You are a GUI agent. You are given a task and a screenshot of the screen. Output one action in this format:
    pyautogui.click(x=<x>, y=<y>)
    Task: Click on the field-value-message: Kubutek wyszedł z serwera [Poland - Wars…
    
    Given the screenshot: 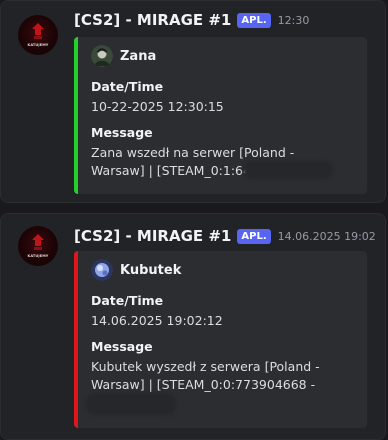 What is the action you would take?
    pyautogui.click(x=205, y=375)
    